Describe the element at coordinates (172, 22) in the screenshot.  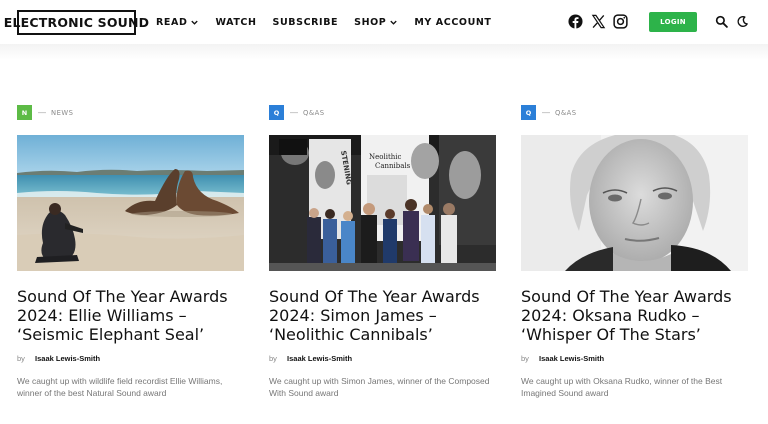
I see `nav-read-label: READ` at that location.